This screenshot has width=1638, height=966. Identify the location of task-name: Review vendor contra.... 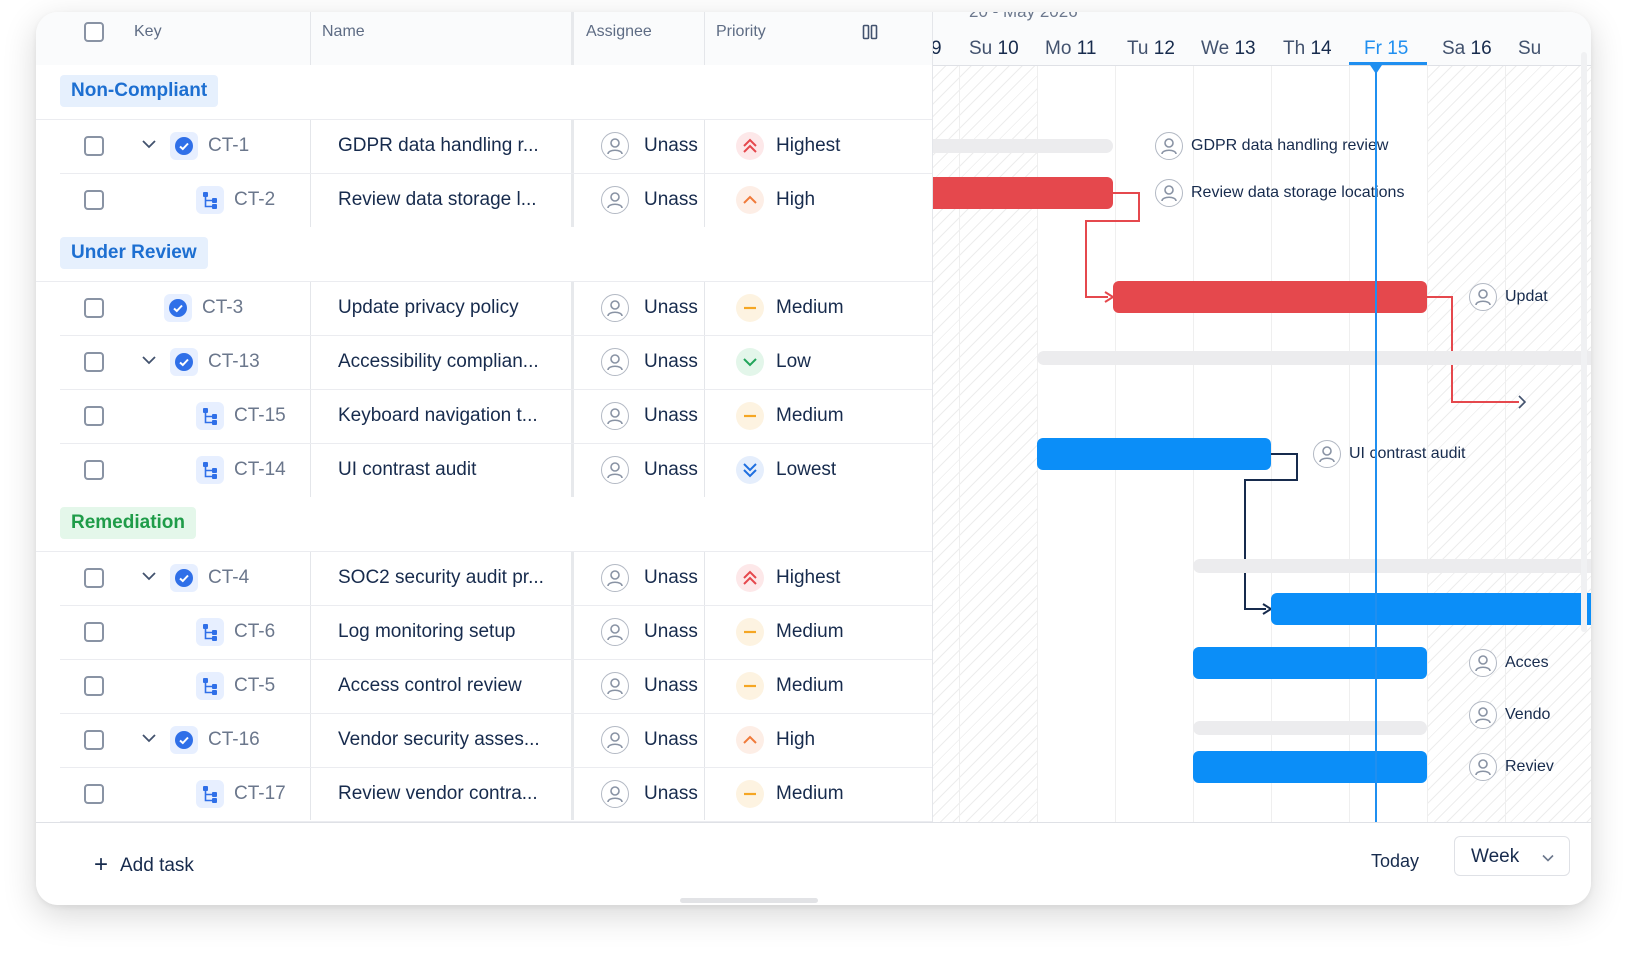
(438, 794).